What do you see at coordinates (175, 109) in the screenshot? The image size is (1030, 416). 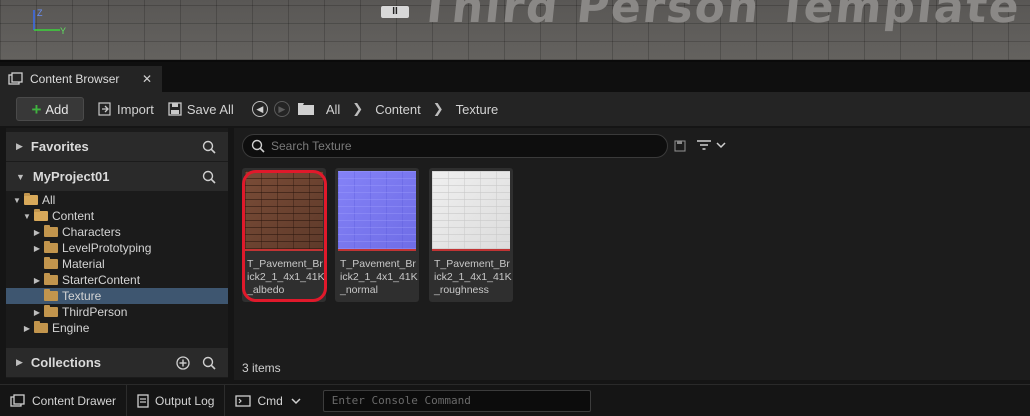 I see `save-icon` at bounding box center [175, 109].